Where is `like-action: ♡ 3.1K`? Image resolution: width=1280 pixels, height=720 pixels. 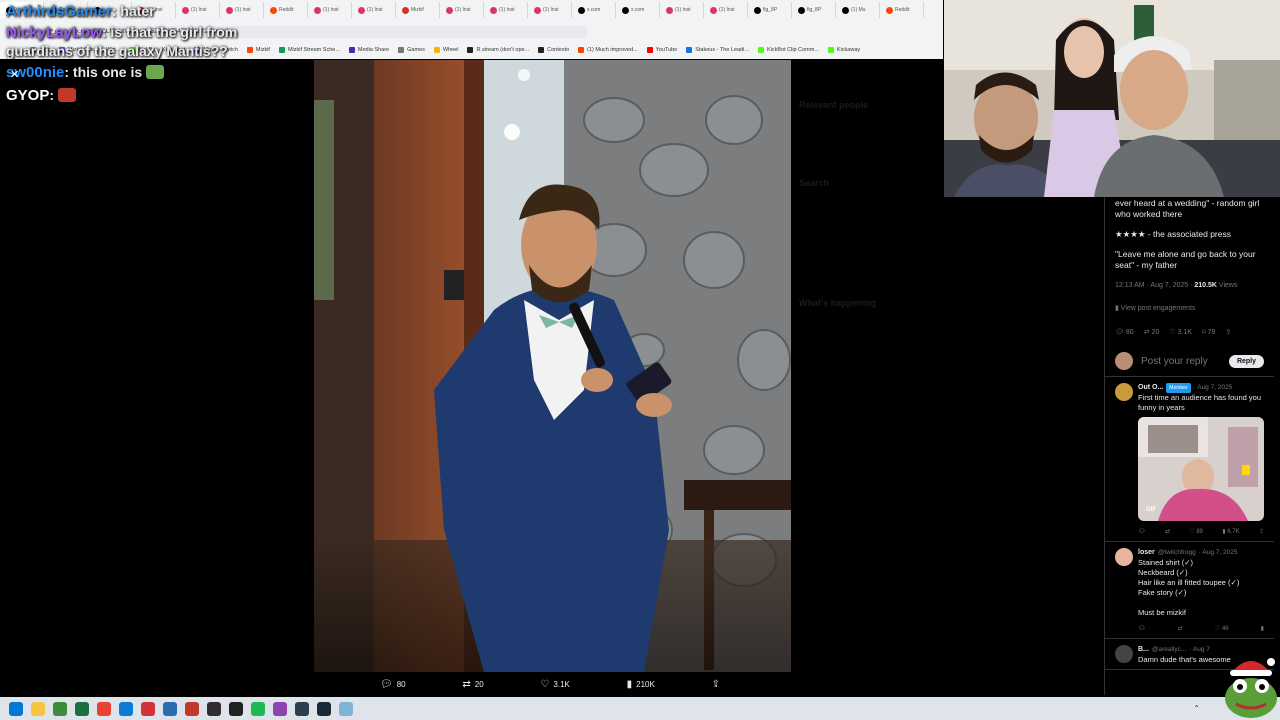 like-action: ♡ 3.1K is located at coordinates (554, 684).